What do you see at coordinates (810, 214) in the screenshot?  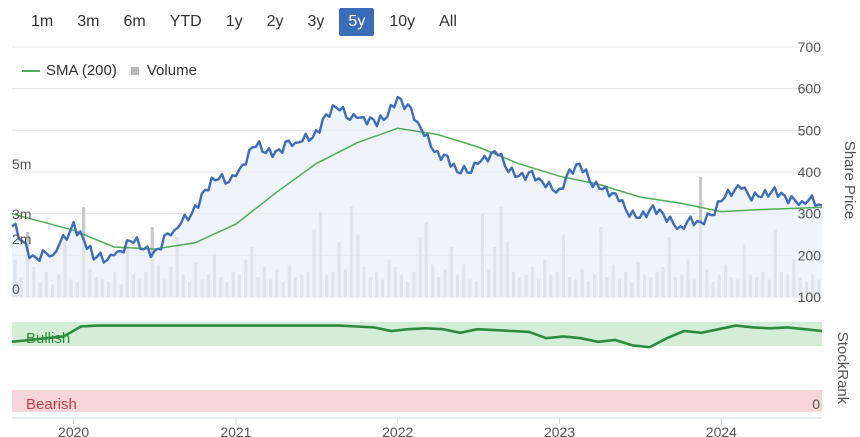 I see `right-tick-label: 300` at bounding box center [810, 214].